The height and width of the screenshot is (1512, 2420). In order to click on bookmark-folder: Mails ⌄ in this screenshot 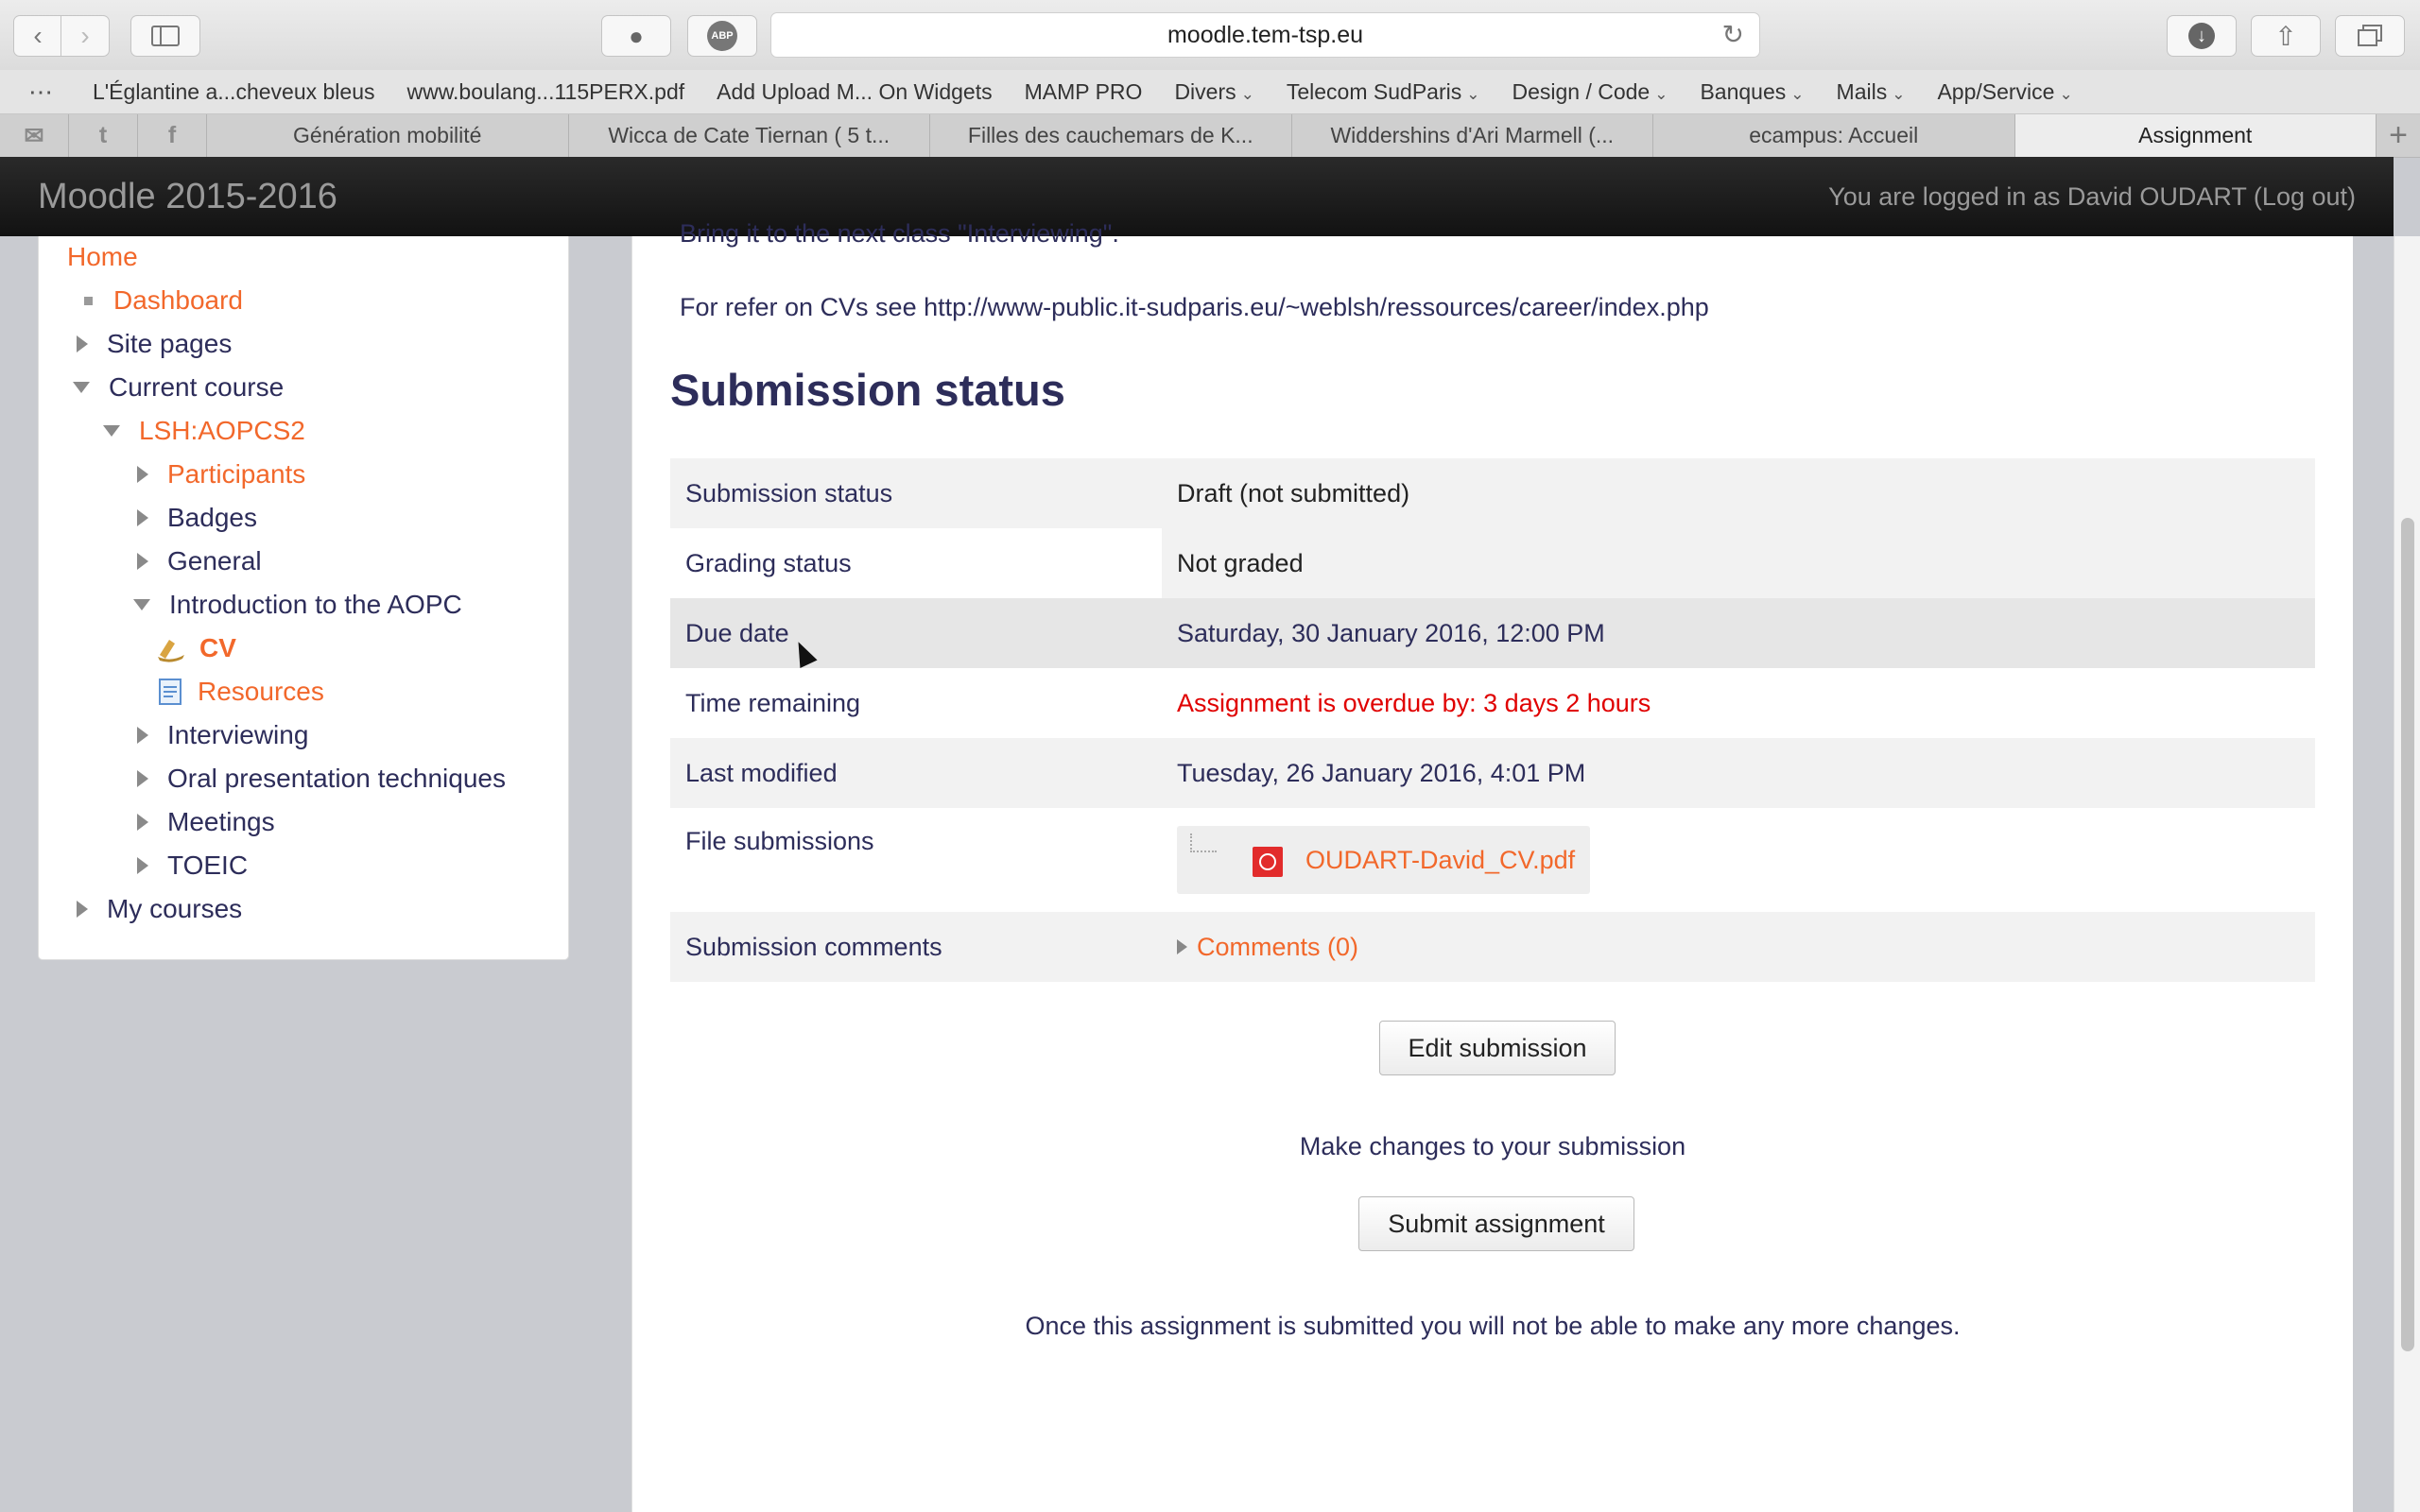, I will do `click(1872, 92)`.